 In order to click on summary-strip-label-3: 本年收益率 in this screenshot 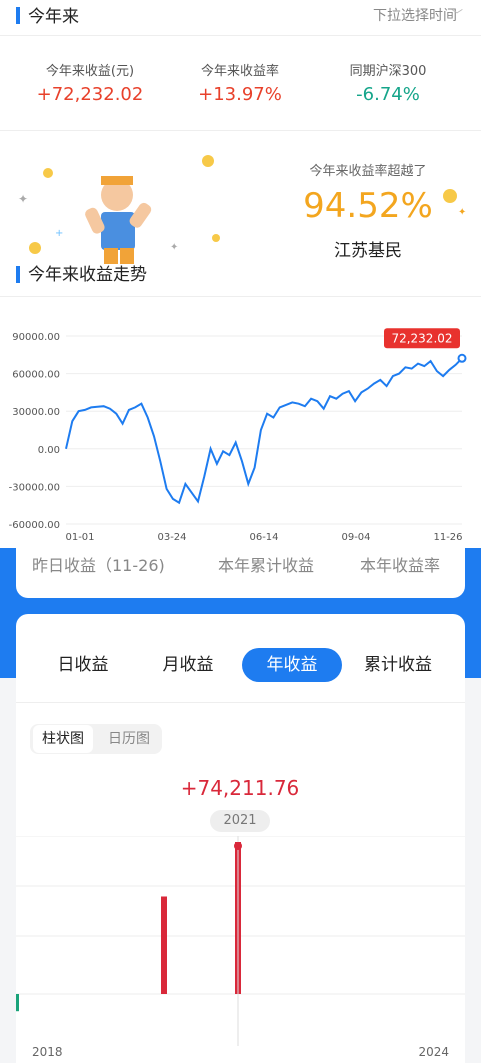, I will do `click(400, 565)`.